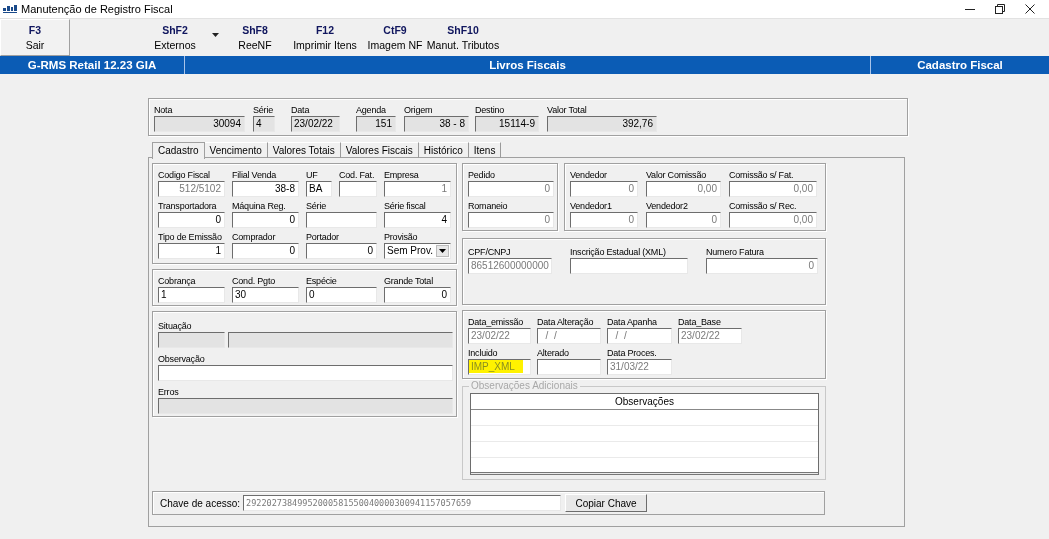  What do you see at coordinates (255, 37) in the screenshot?
I see `toolbar-button: ShF8 ReeNF` at bounding box center [255, 37].